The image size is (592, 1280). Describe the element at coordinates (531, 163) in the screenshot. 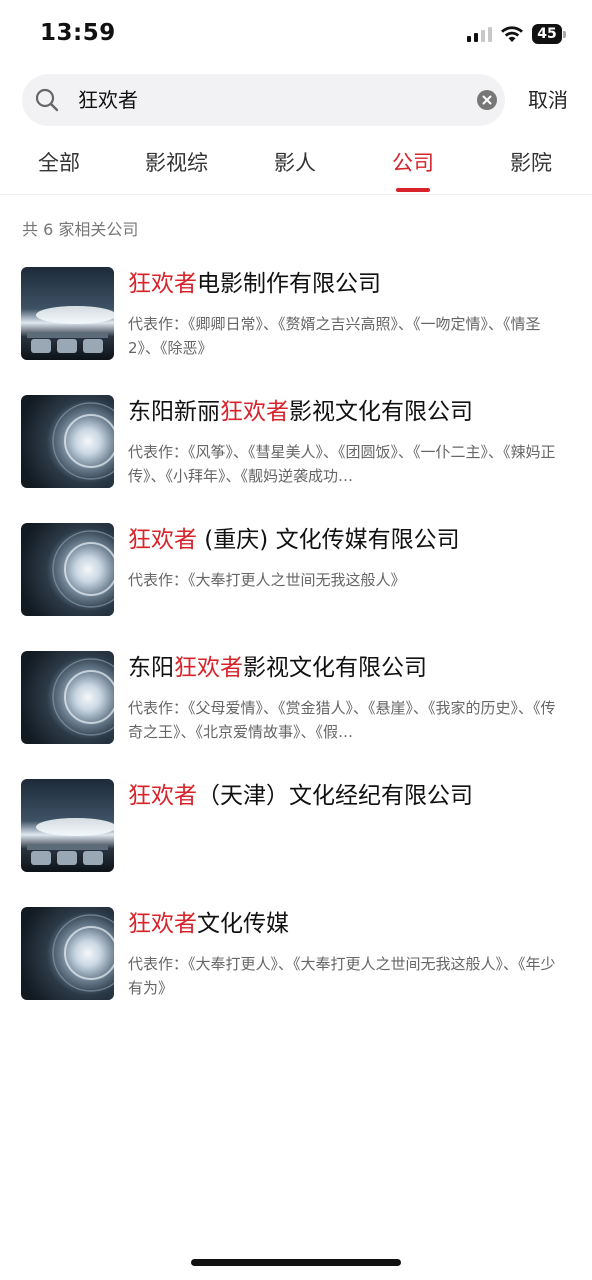

I see `tab-cinema: 影院` at that location.